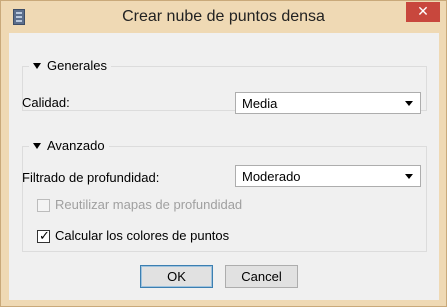 Image resolution: width=447 pixels, height=307 pixels. I want to click on reuse-depth-maps-label: Reutilizar mapas de profundidad, so click(149, 204).